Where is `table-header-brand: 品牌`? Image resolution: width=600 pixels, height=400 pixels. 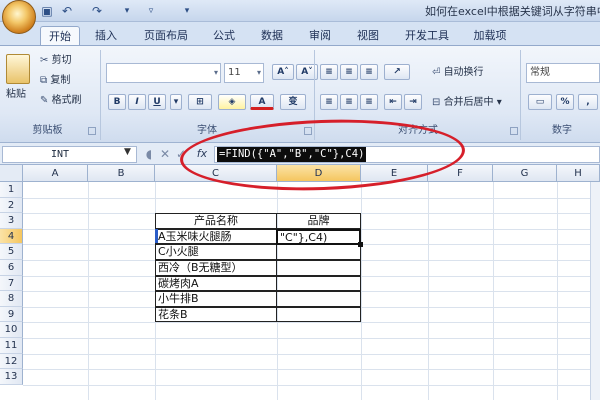 table-header-brand: 品牌 is located at coordinates (318, 221).